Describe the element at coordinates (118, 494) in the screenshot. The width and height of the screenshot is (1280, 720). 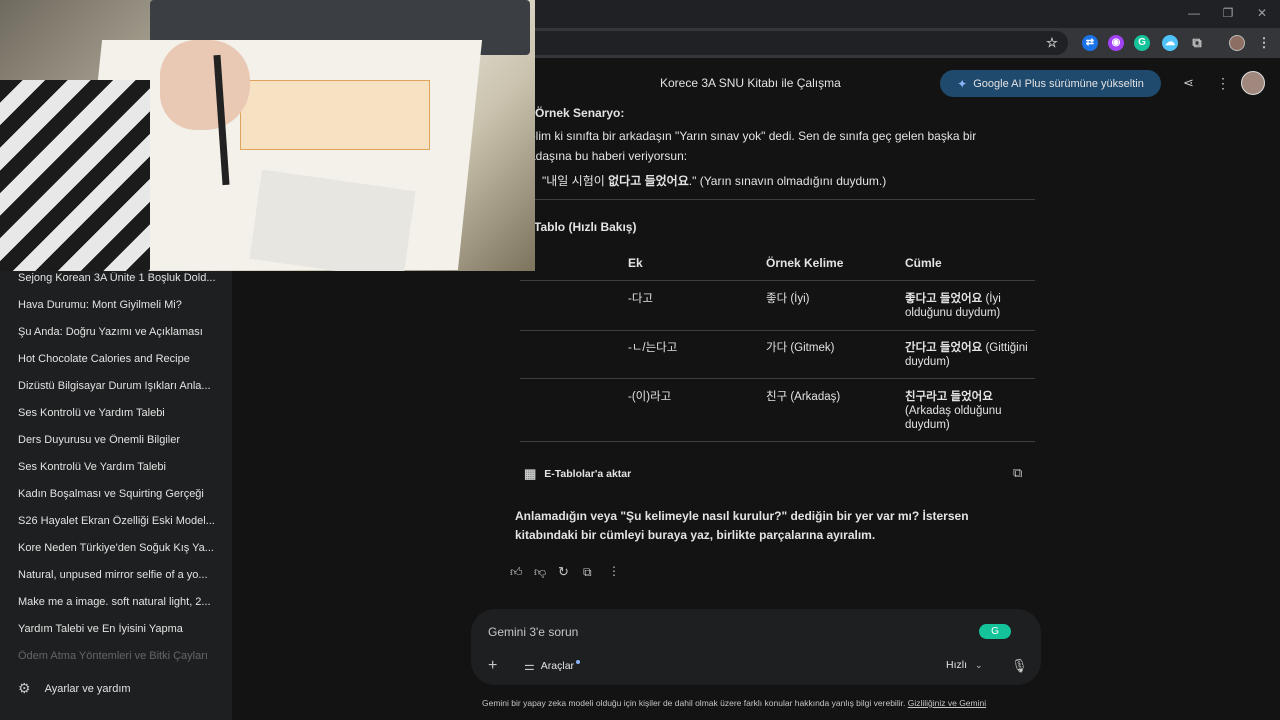
I see `sidebar-item: Kadın Boşalması ve Squirting Gerçeği` at that location.